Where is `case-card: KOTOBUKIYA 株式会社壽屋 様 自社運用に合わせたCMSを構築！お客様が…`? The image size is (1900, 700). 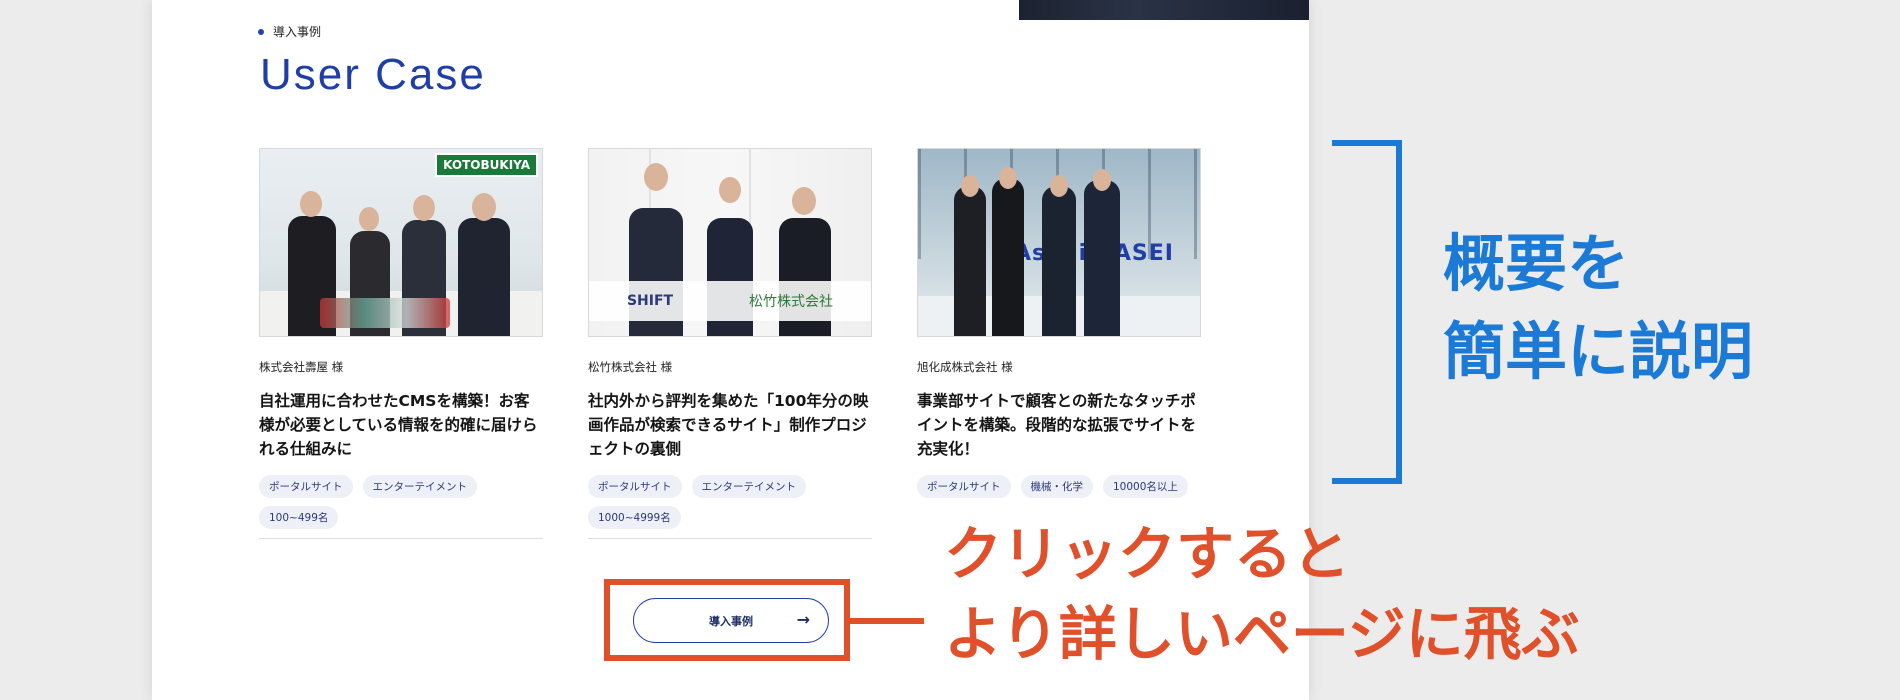
case-card: KOTOBUKIYA 株式会社壽屋 様 自社運用に合わせたCMSを構築！お客様が… is located at coordinates (401, 343).